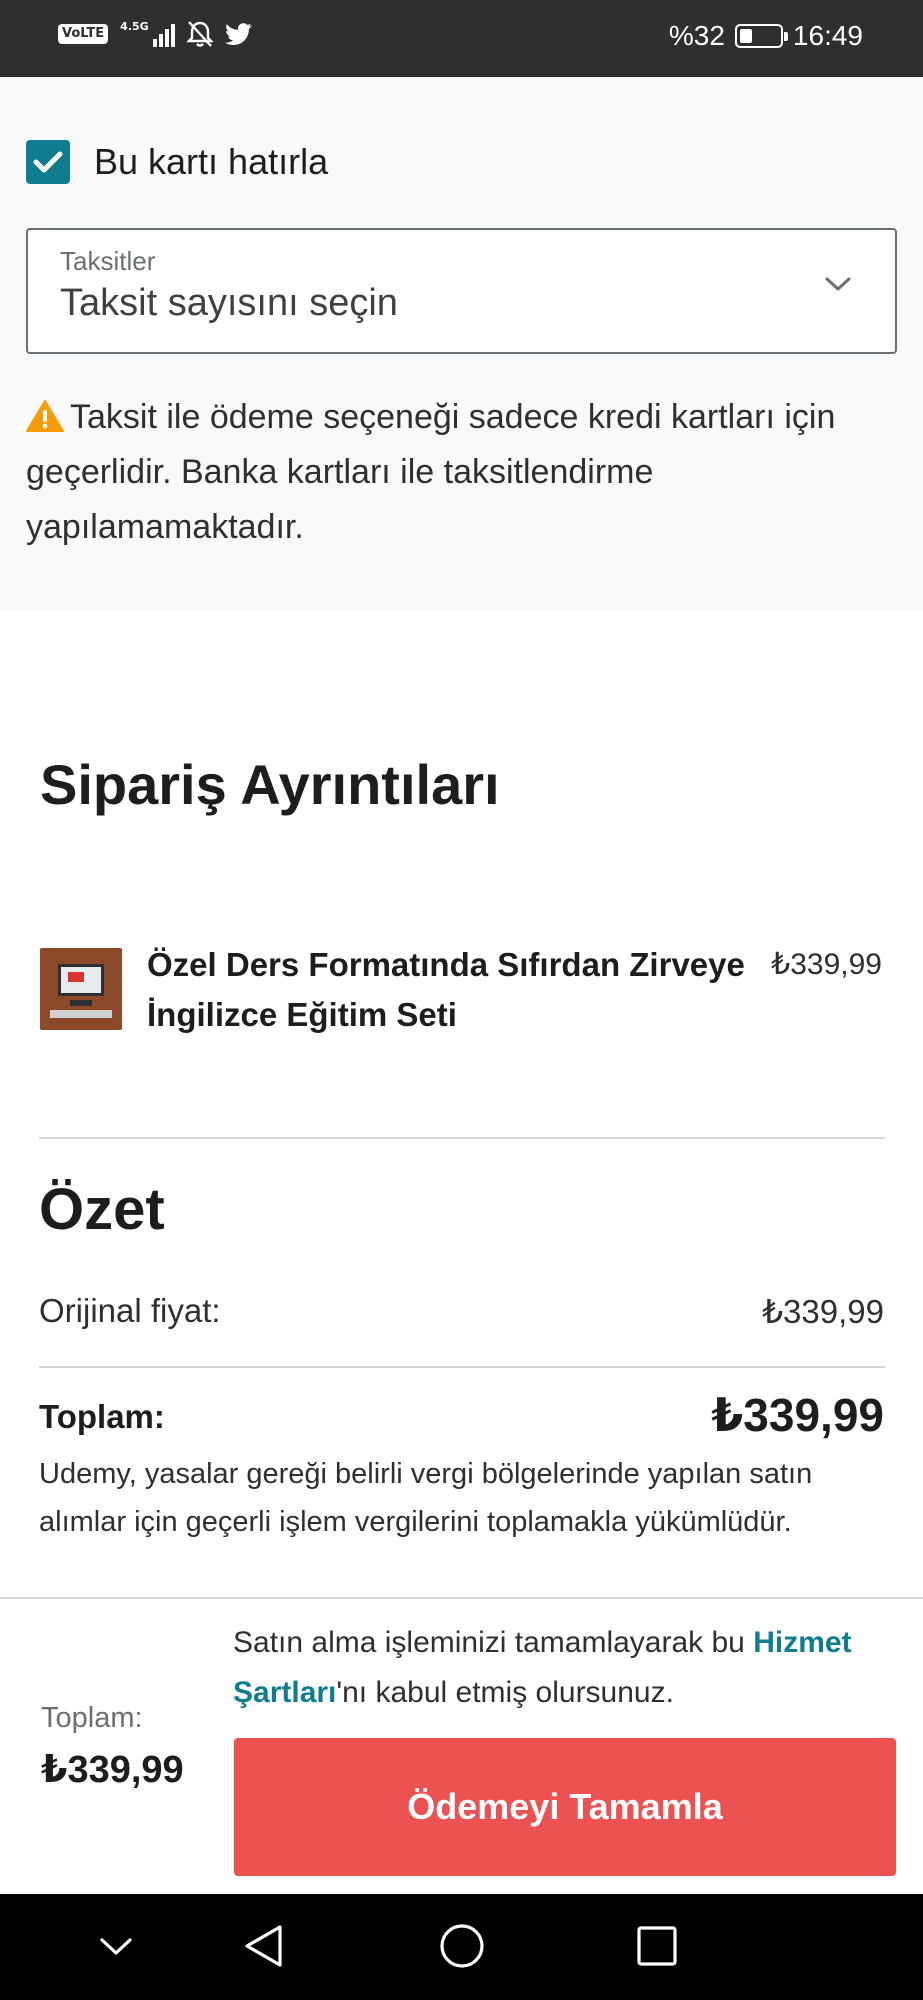 The image size is (923, 2000). What do you see at coordinates (45, 416) in the screenshot?
I see `warning-icon` at bounding box center [45, 416].